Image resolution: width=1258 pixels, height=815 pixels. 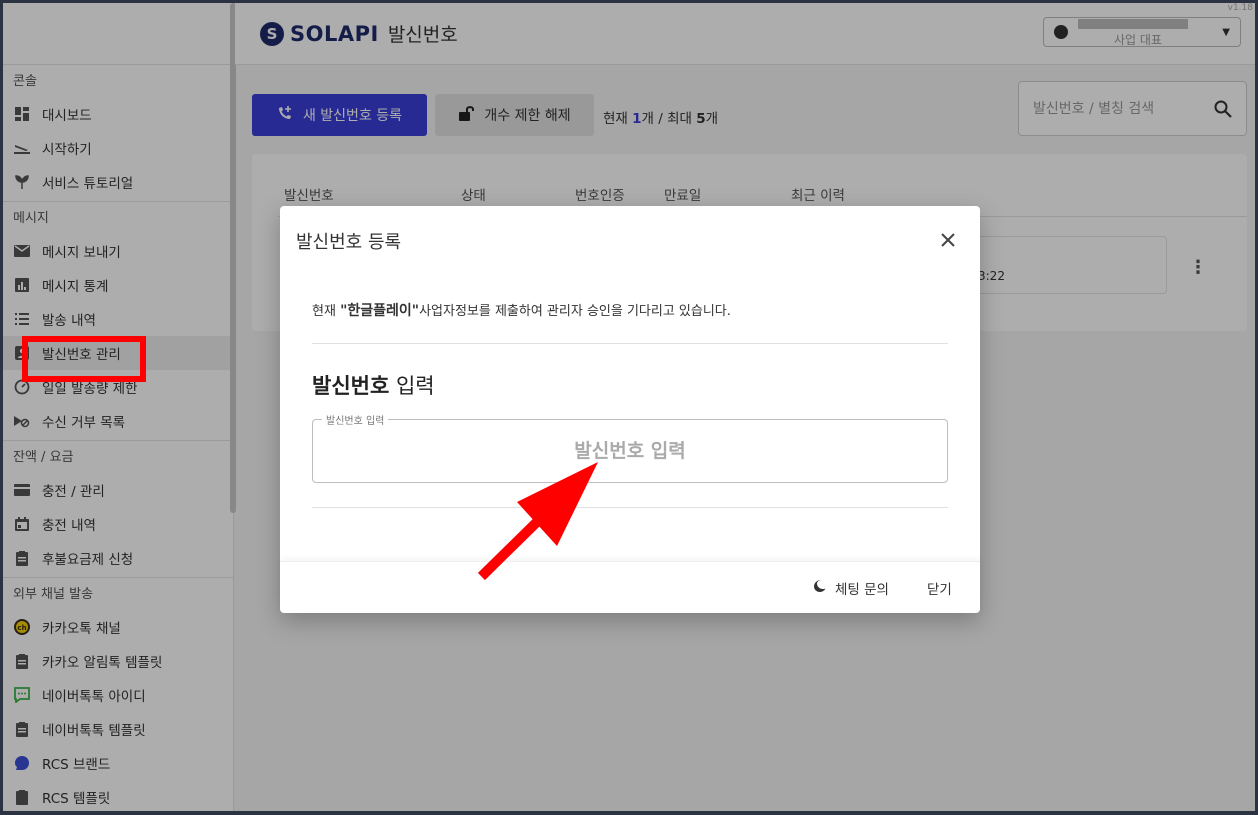 What do you see at coordinates (326, 311) in the screenshot?
I see `notice-prefix: 현재` at bounding box center [326, 311].